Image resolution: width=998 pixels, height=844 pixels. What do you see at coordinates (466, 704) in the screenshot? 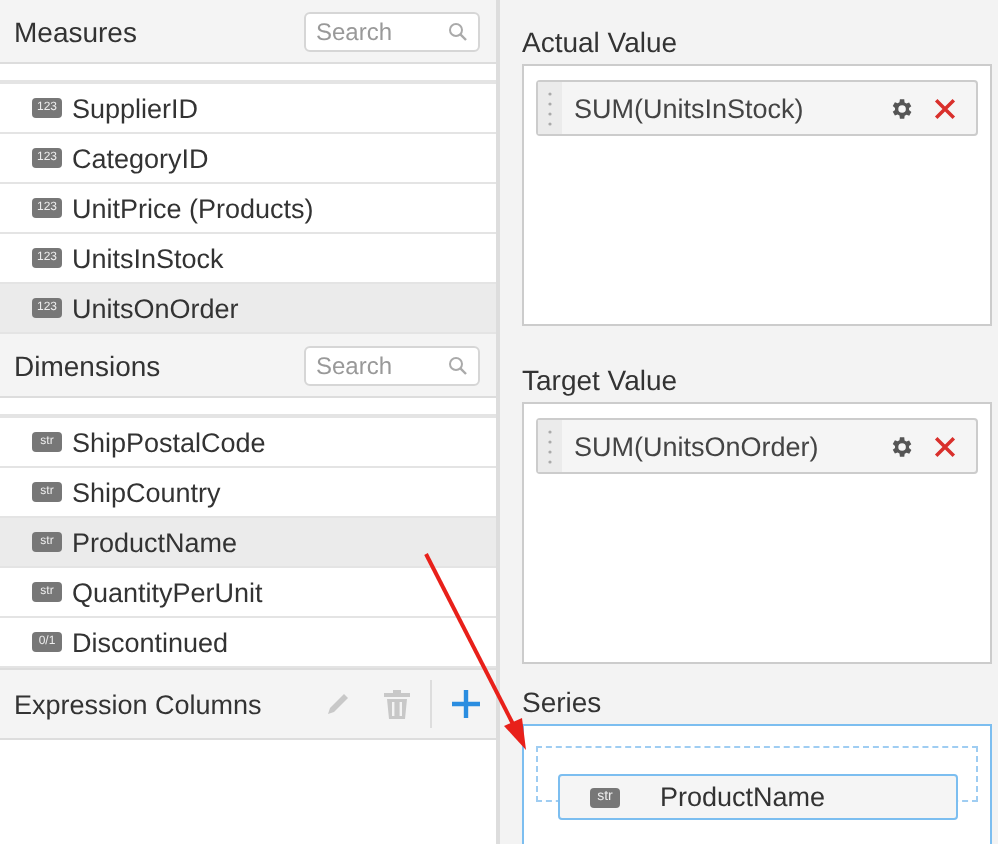
I see `add-icon` at bounding box center [466, 704].